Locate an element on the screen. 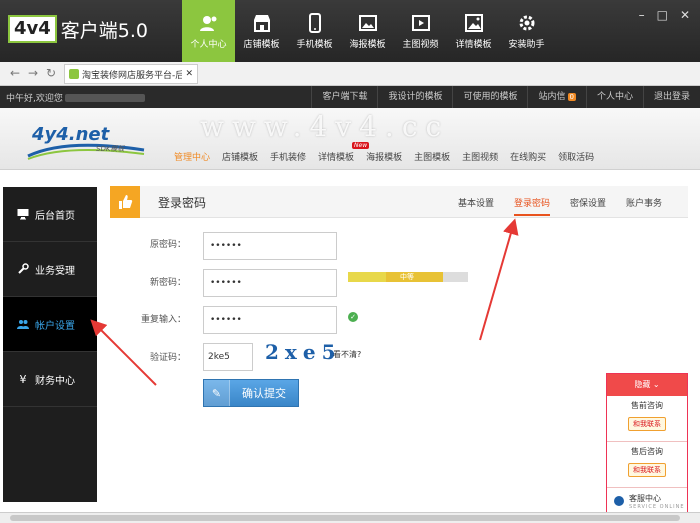 This screenshot has width=700, height=523. sidebar-item-business: 业务受理 is located at coordinates (50, 269).